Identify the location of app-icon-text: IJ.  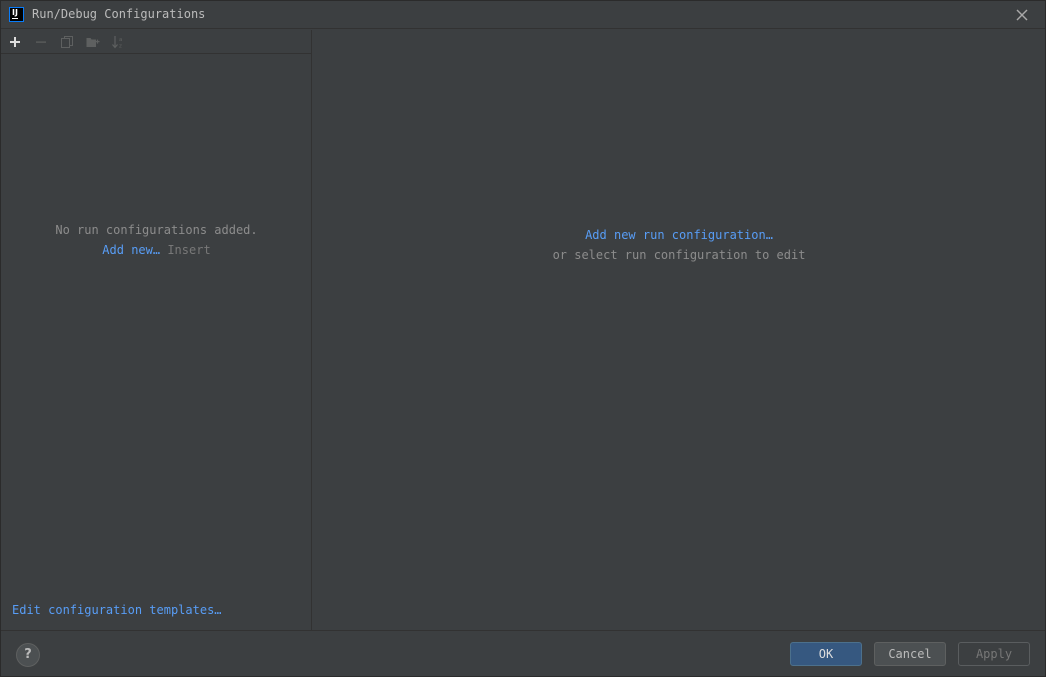
(15, 12).